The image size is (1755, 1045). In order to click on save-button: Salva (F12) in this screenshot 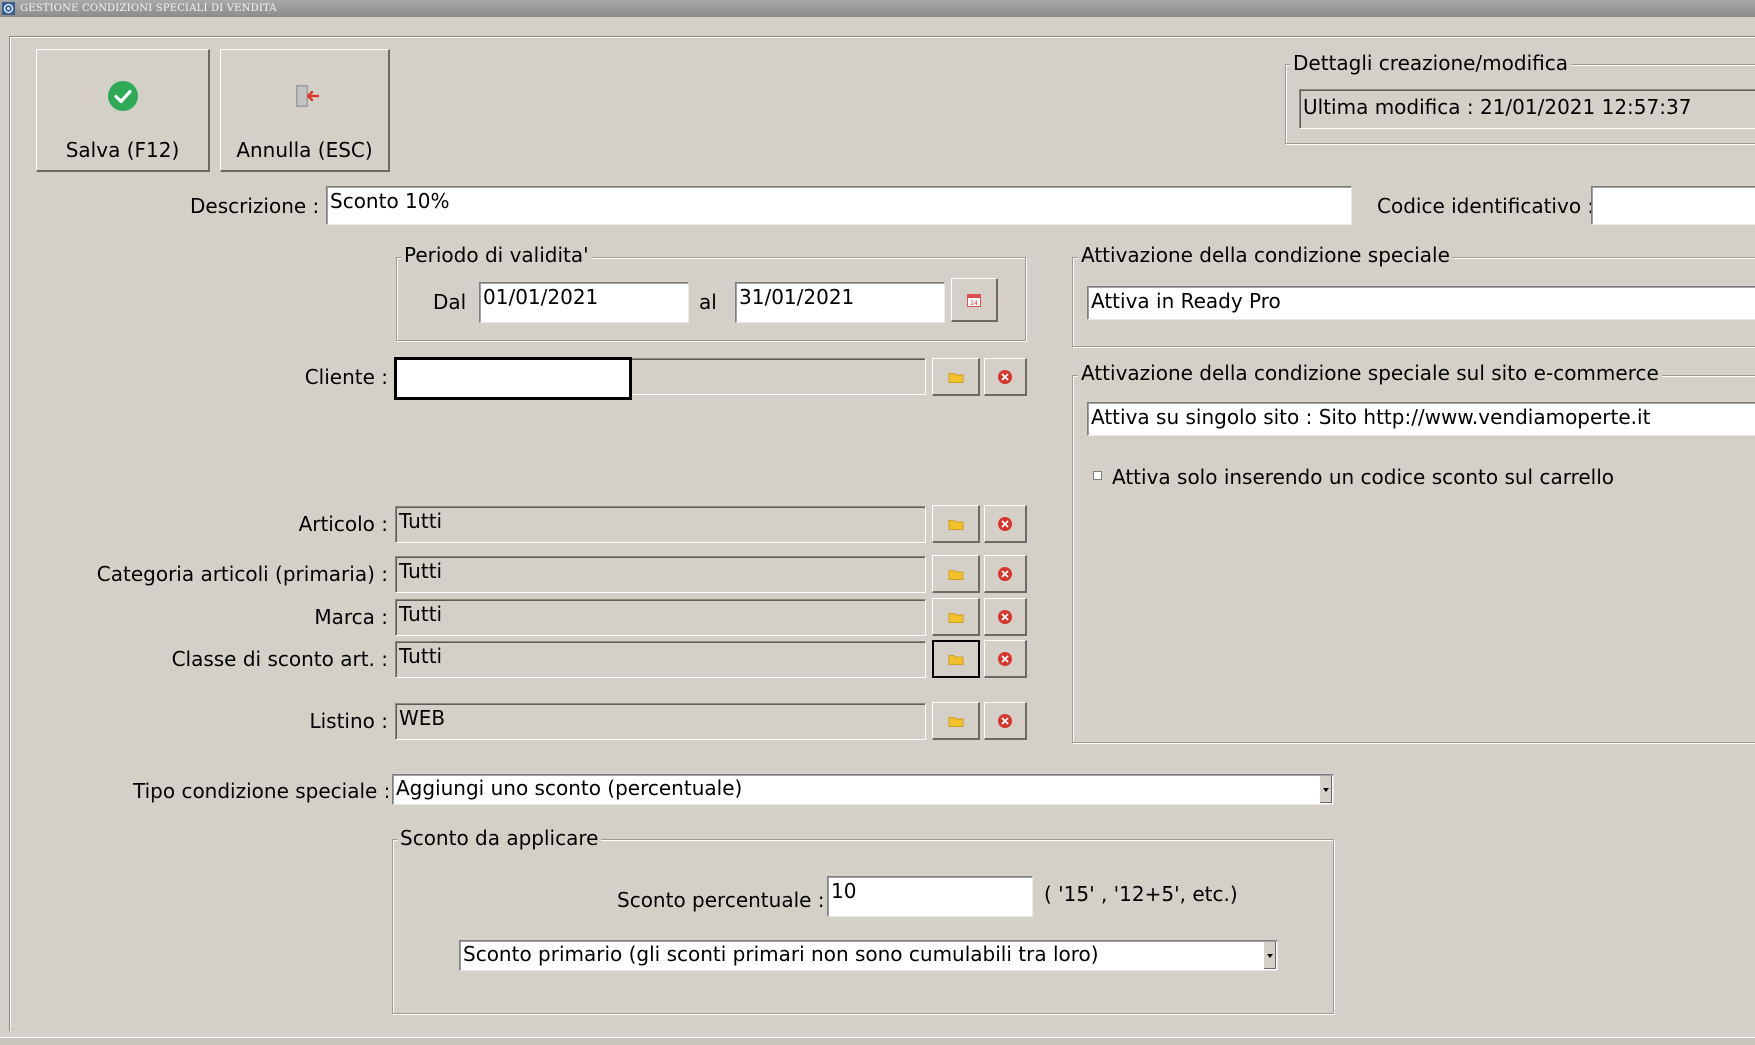, I will do `click(123, 110)`.